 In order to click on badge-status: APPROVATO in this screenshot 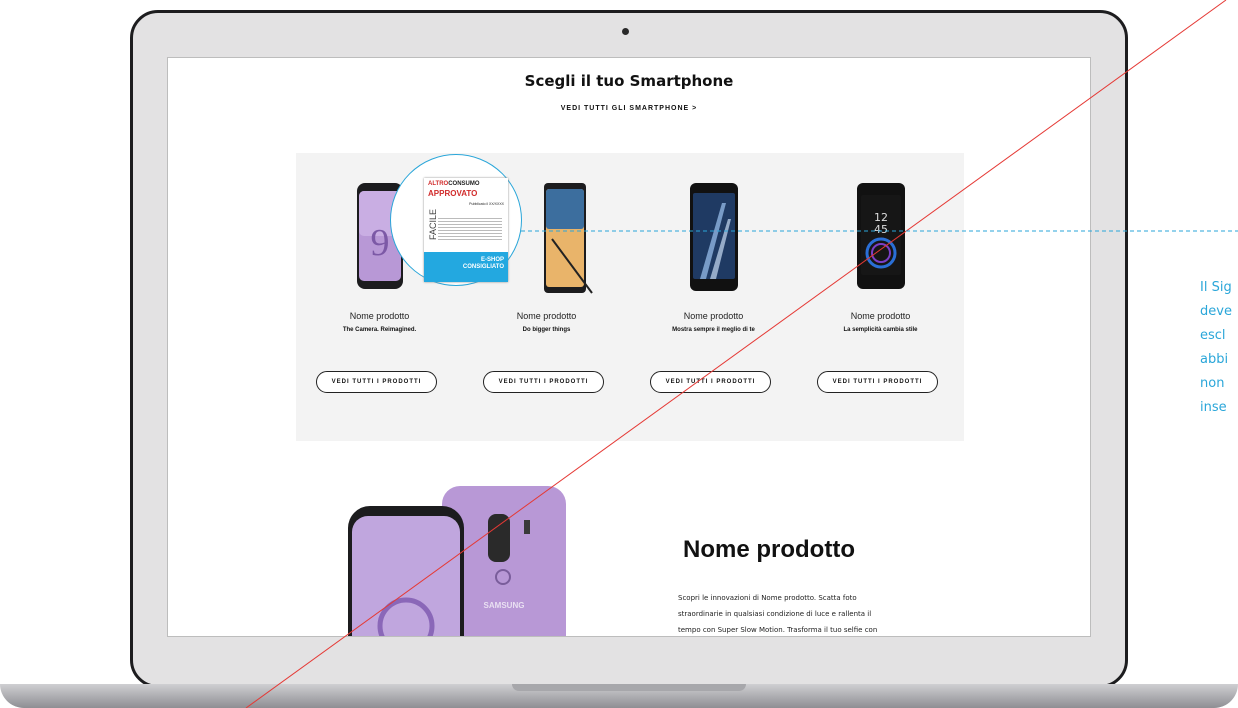, I will do `click(453, 193)`.